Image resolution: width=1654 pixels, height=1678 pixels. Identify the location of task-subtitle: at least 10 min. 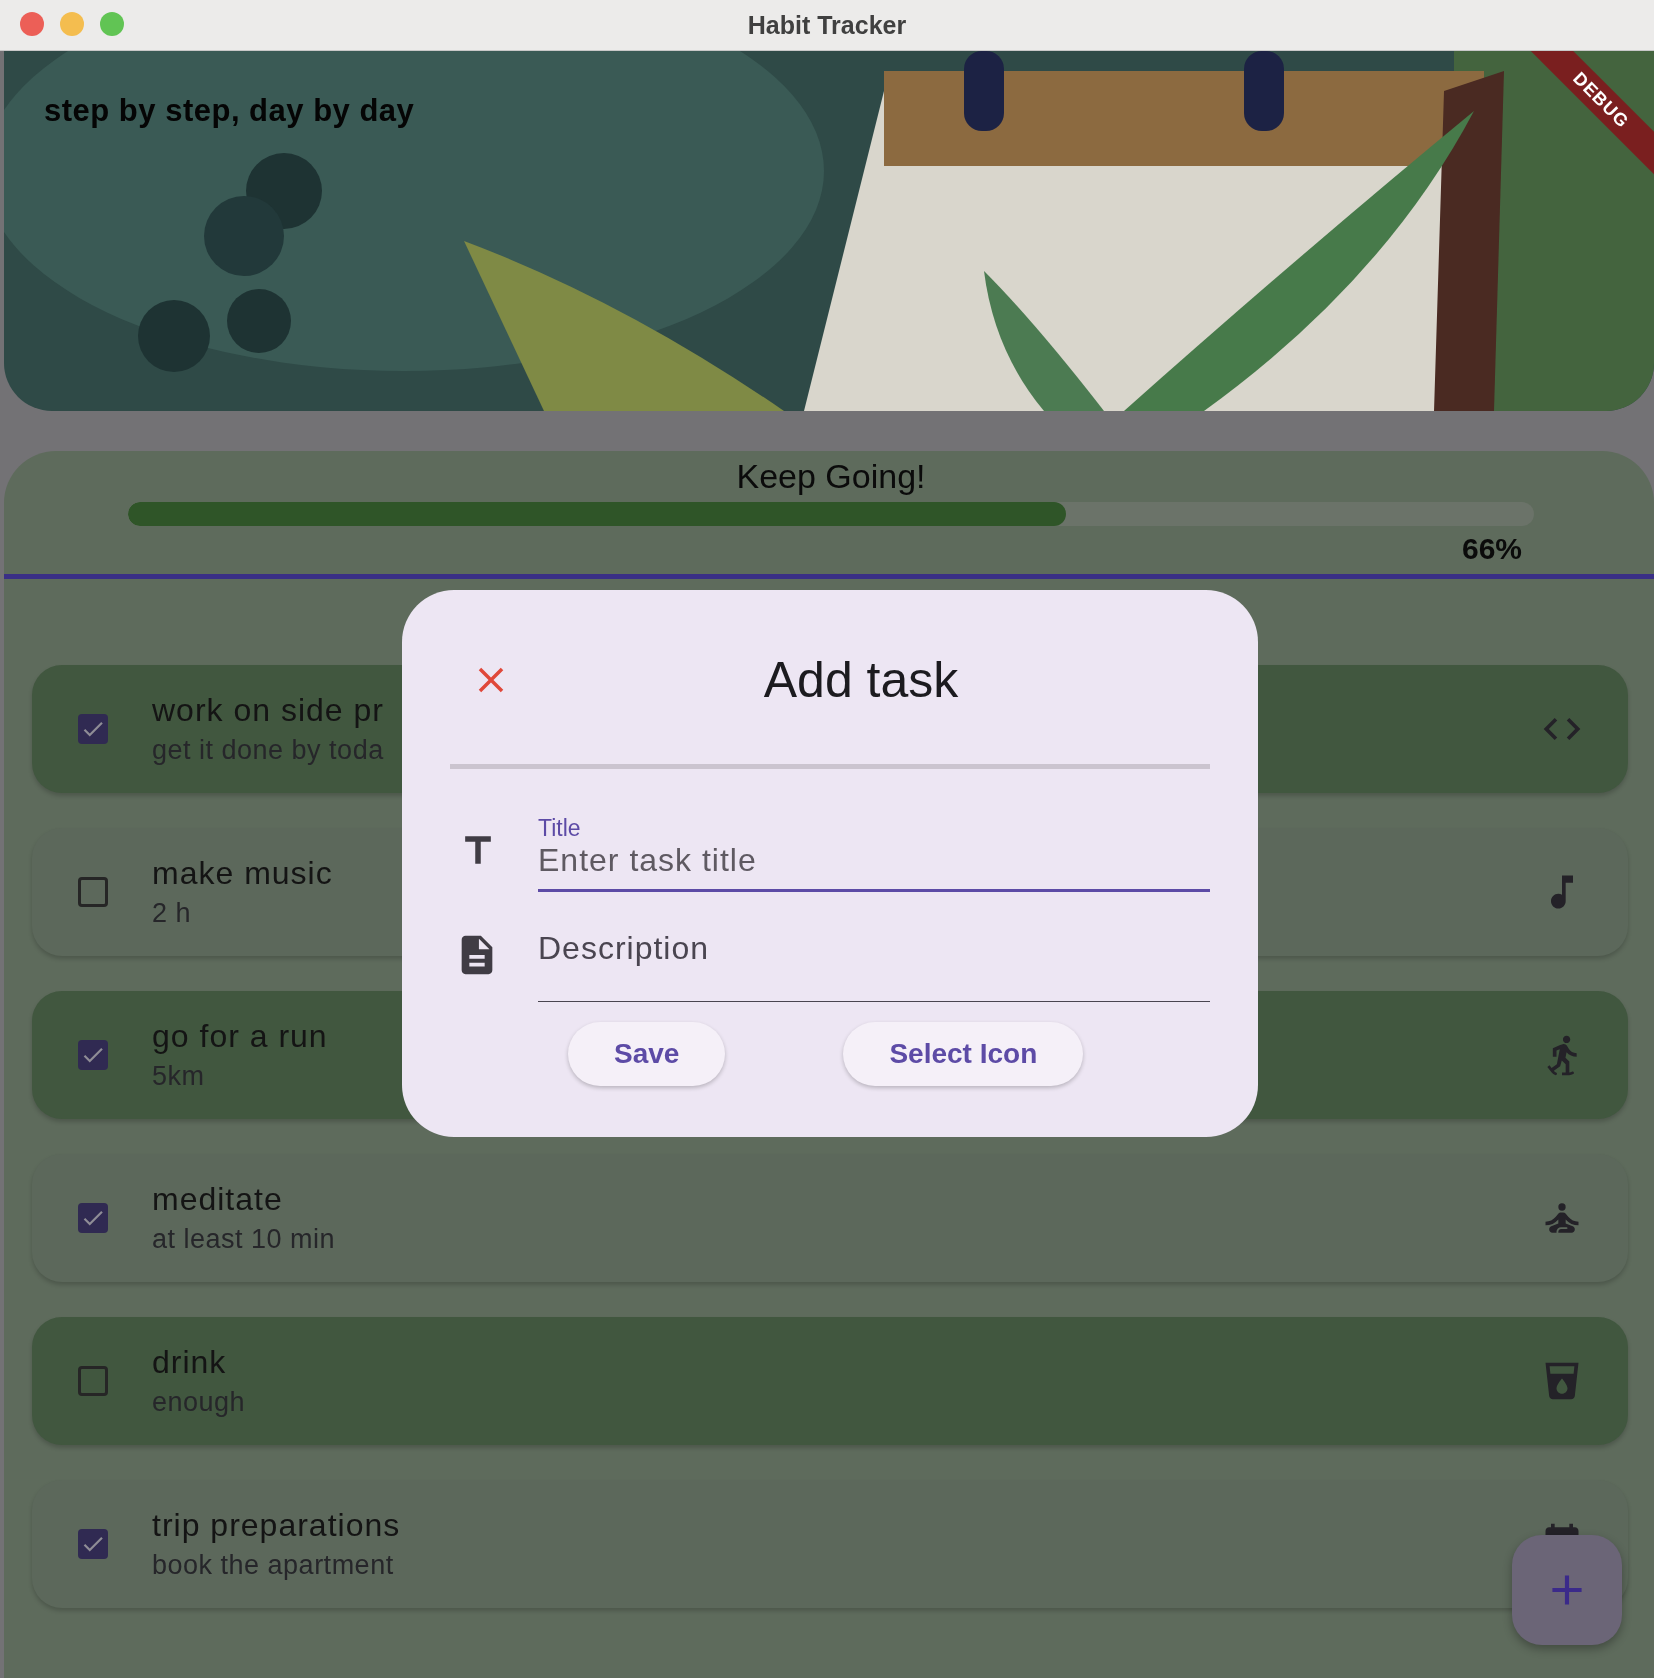
(244, 1239).